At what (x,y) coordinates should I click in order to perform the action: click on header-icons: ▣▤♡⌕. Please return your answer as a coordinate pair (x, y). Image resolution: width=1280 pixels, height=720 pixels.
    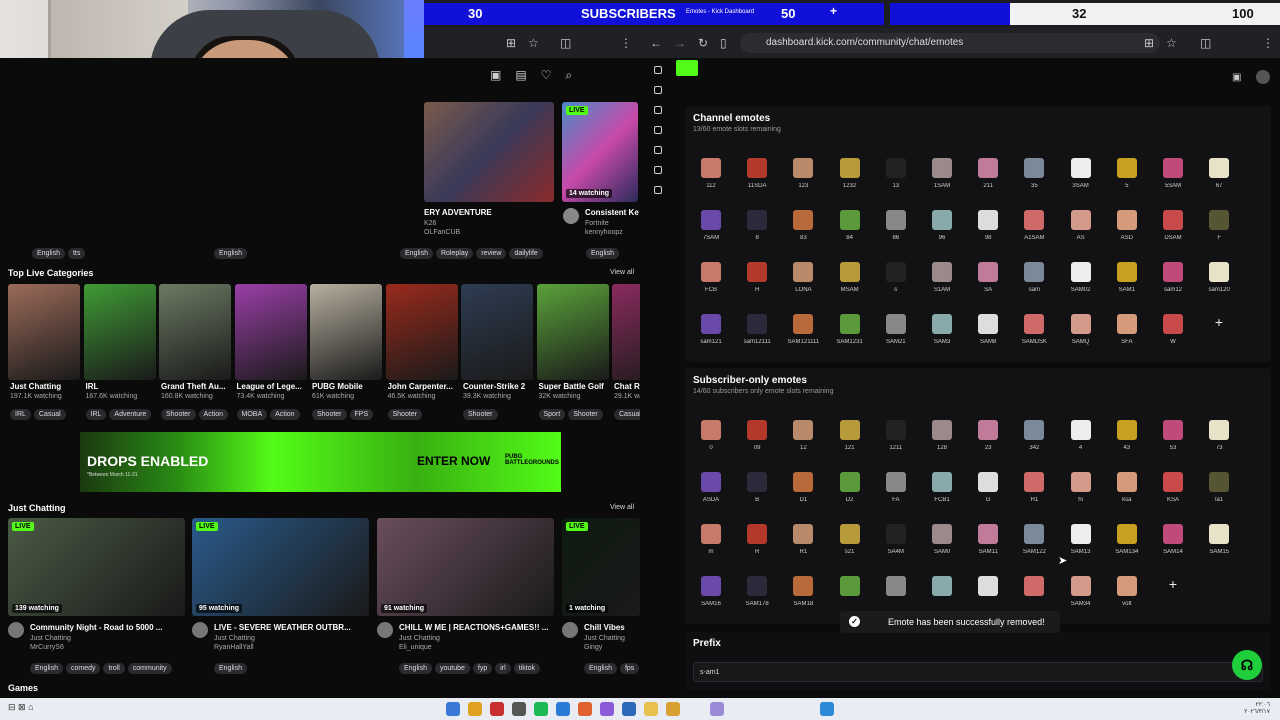
    Looking at the image, I should click on (538, 75).